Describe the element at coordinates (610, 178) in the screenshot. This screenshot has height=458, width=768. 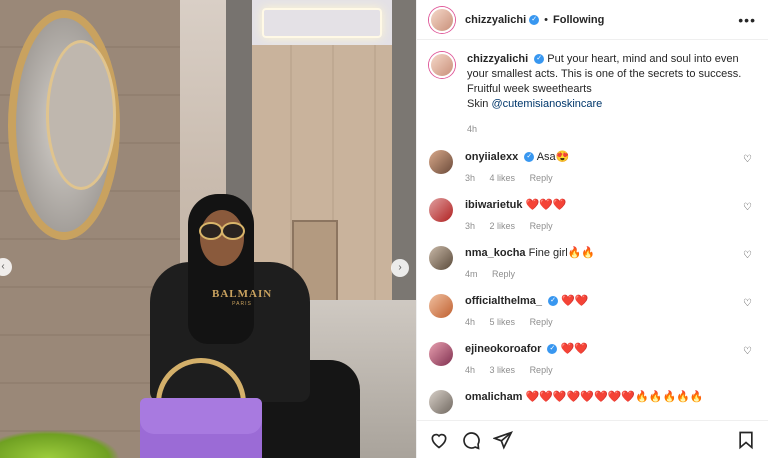
I see `comment-meta: 3h 4 likes Reply` at that location.